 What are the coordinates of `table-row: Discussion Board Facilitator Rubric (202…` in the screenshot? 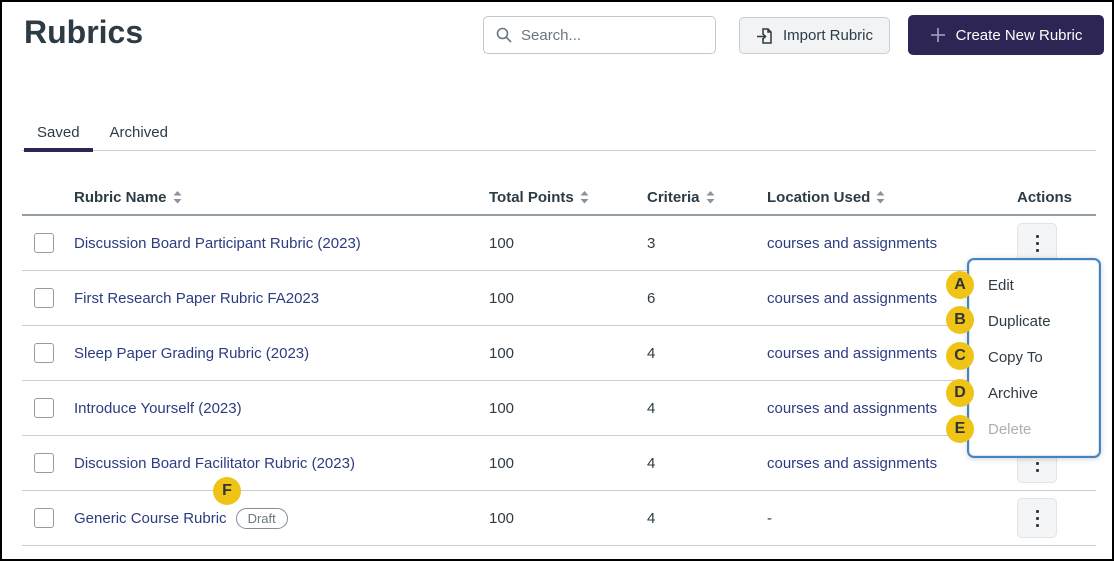 It's located at (559, 463).